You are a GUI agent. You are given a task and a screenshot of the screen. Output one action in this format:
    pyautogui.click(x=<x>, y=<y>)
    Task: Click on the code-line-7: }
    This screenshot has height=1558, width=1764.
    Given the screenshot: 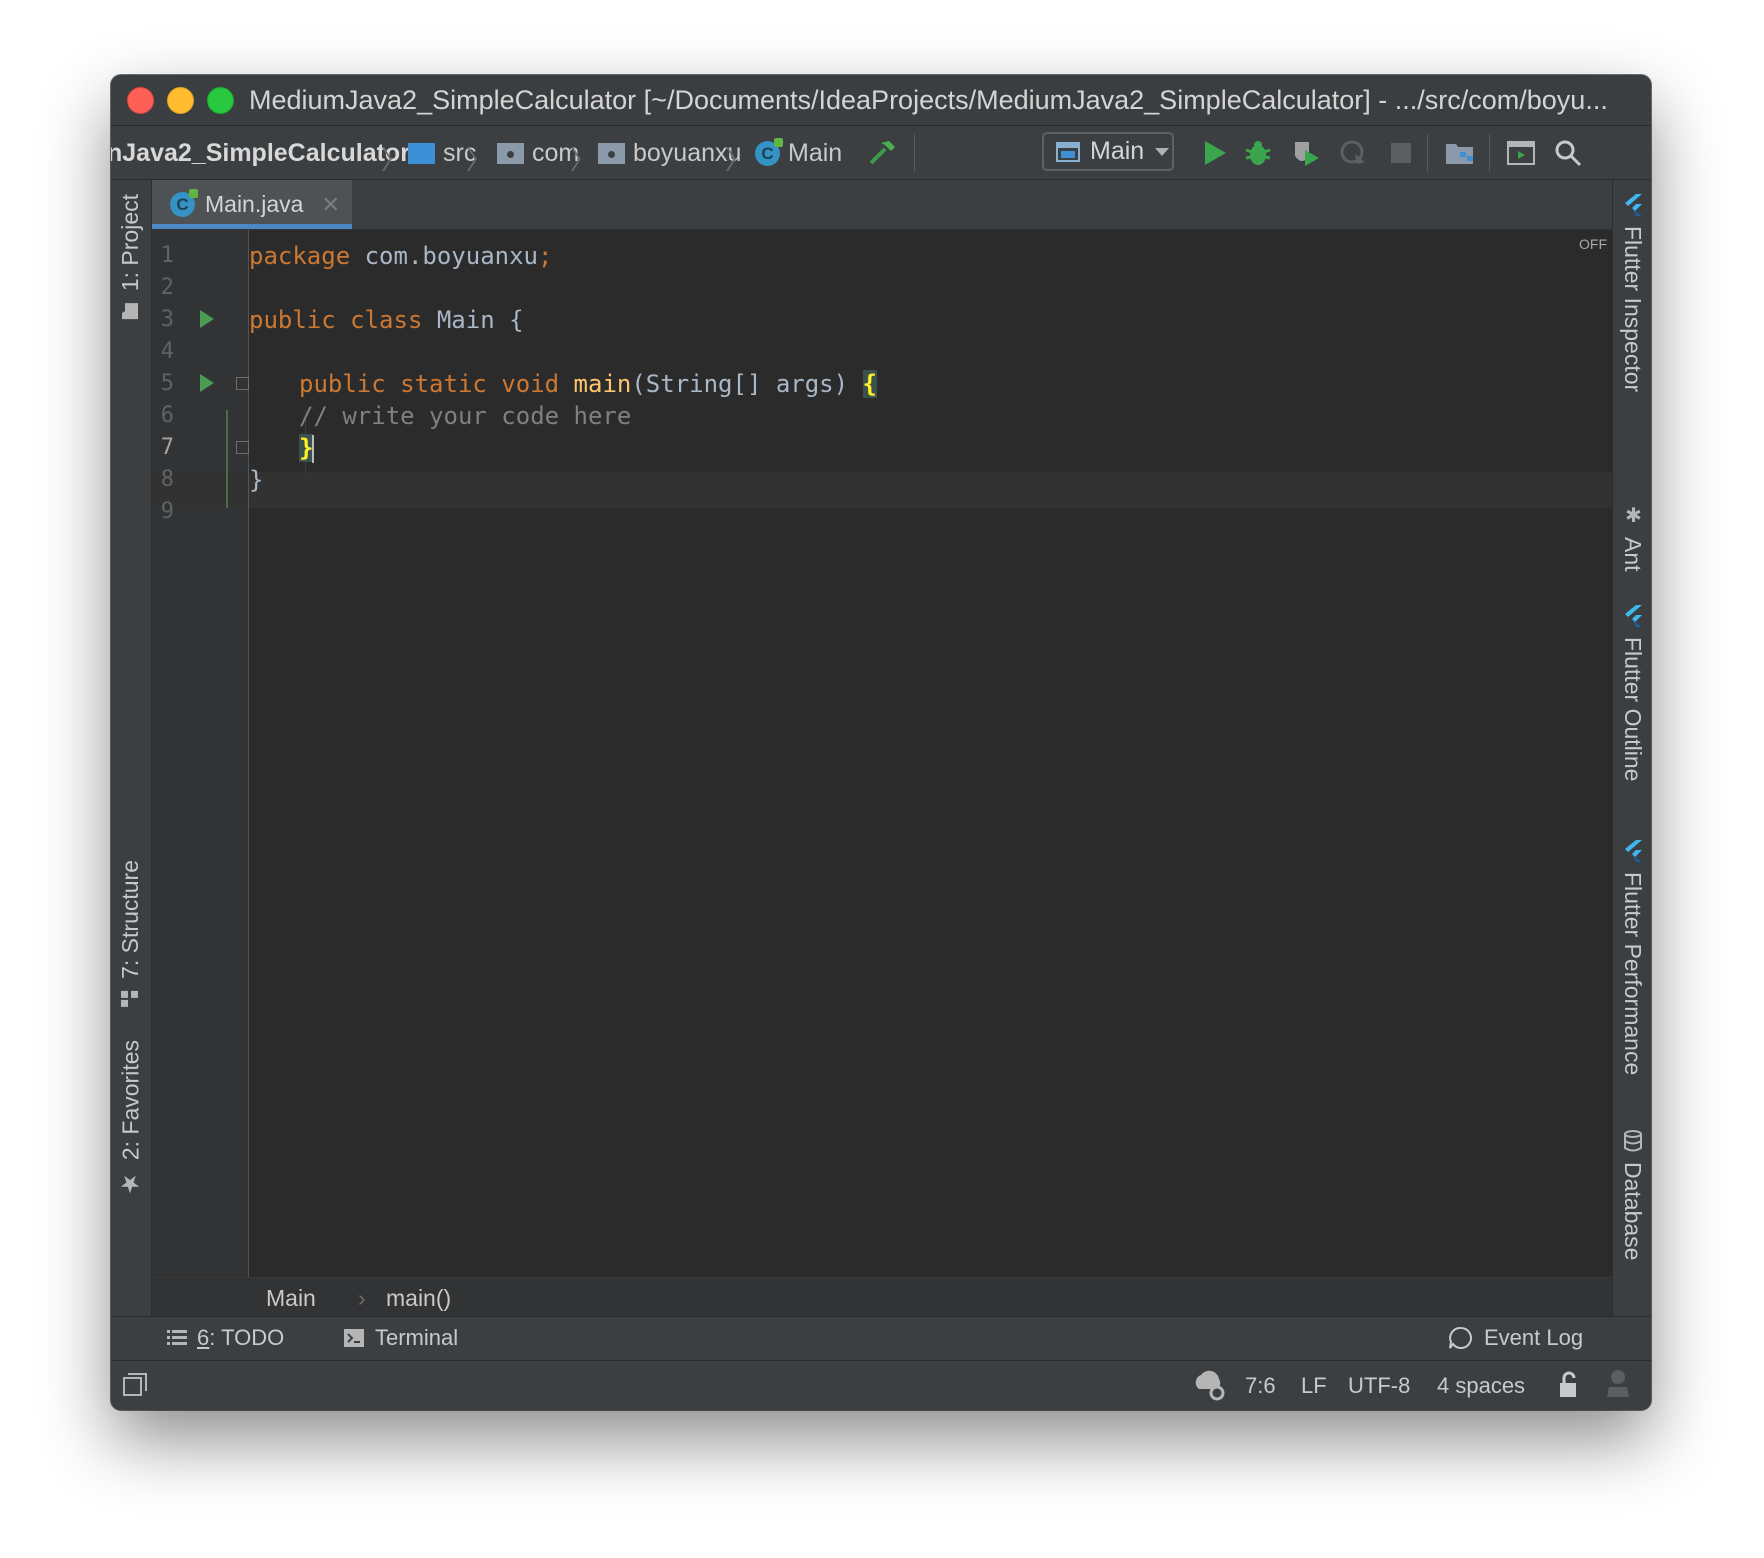 What is the action you would take?
    pyautogui.click(x=307, y=448)
    